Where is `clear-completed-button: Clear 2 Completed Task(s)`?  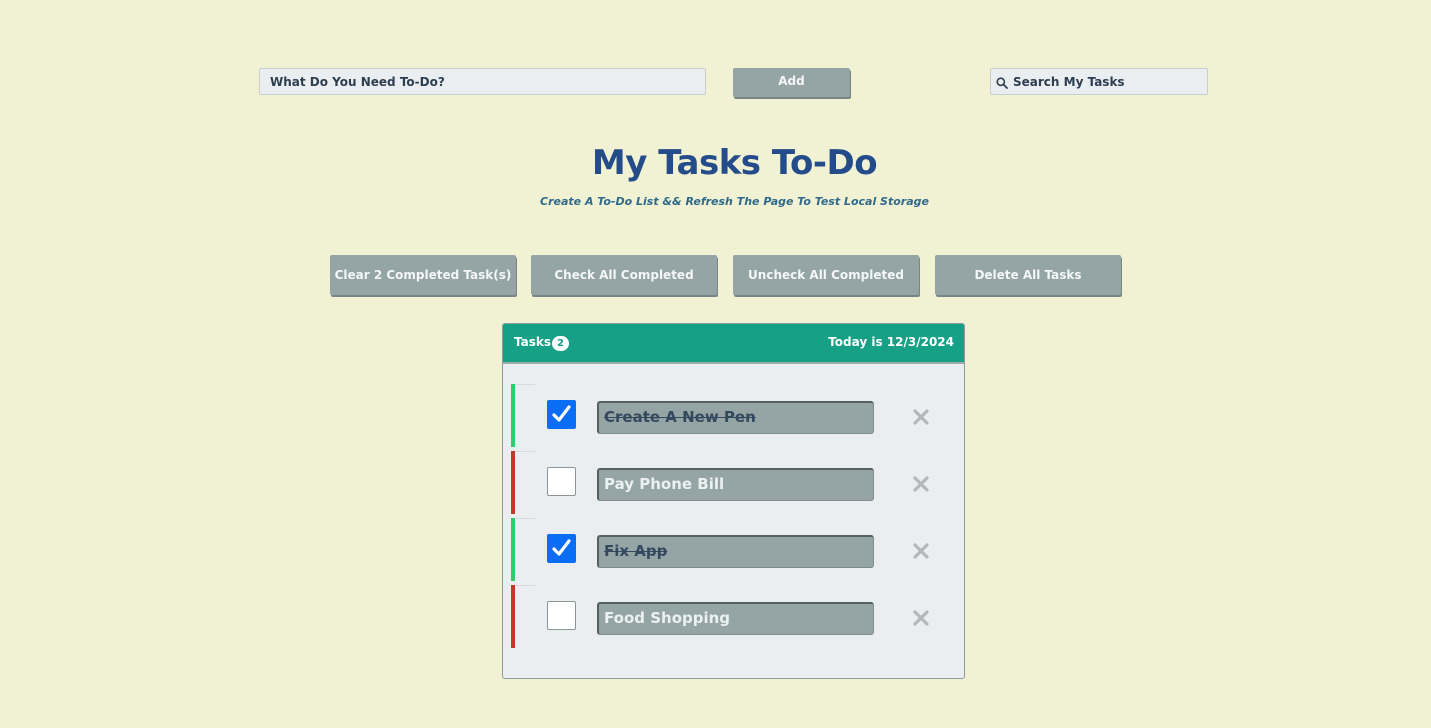 clear-completed-button: Clear 2 Completed Task(s) is located at coordinates (423, 275).